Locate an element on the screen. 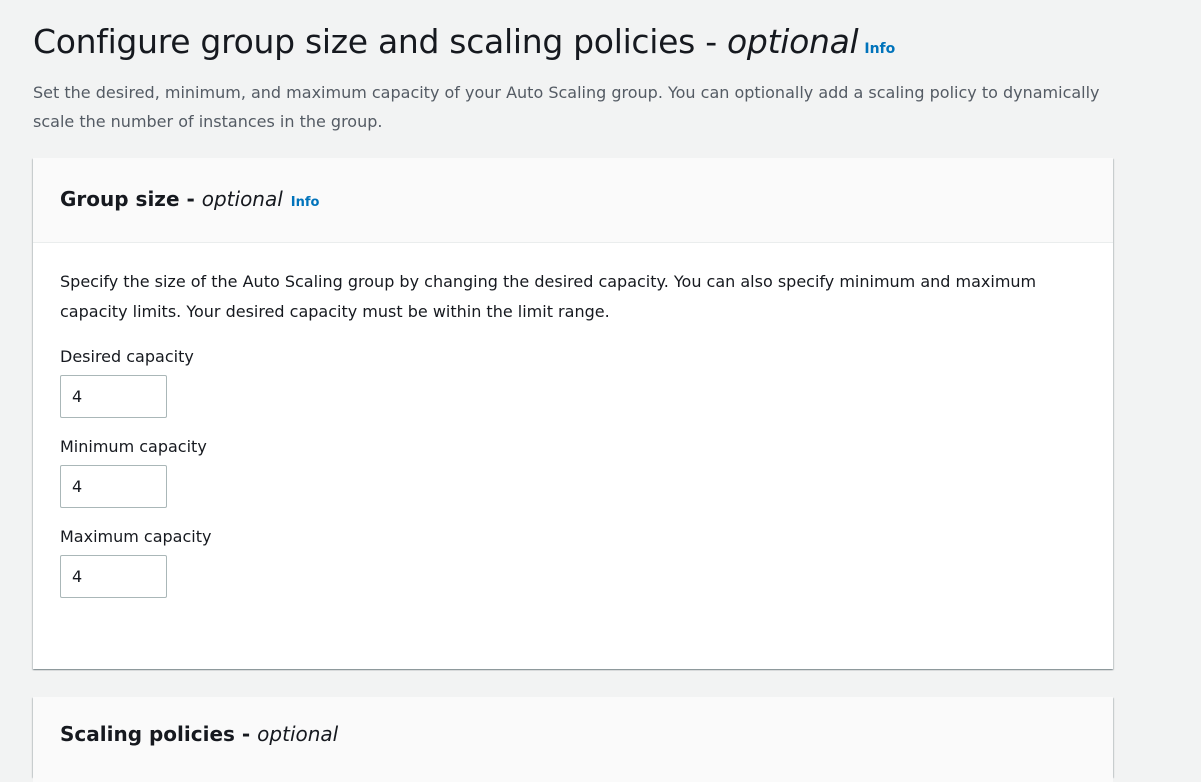 This screenshot has height=782, width=1201. page-title-optional: optional is located at coordinates (793, 41).